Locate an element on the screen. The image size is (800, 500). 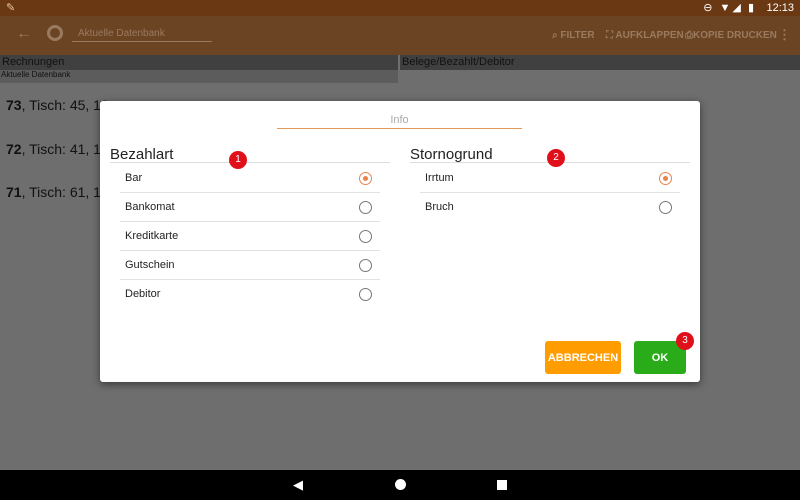
reason-option-irrtum: Irrtum is located at coordinates (550, 178).